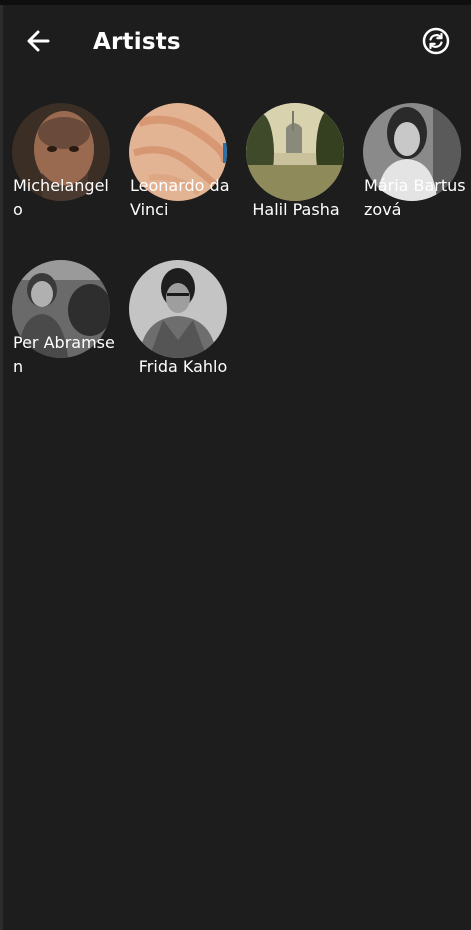 This screenshot has width=471, height=930. What do you see at coordinates (67, 330) in the screenshot?
I see `artist-card-per-abramsen: Per Abramsen` at bounding box center [67, 330].